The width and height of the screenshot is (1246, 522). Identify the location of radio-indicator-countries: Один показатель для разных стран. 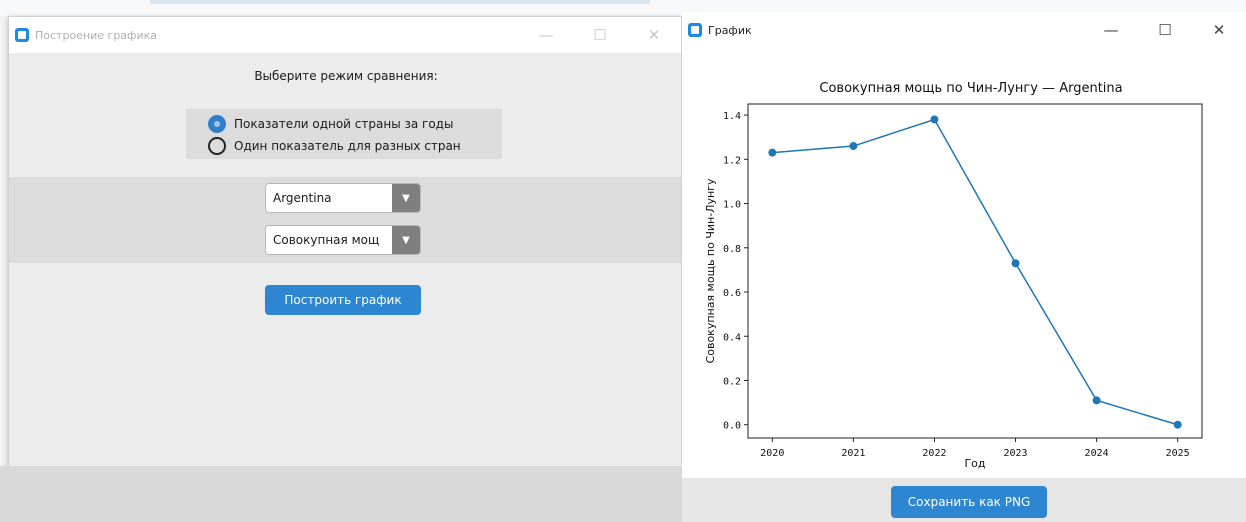
(334, 146).